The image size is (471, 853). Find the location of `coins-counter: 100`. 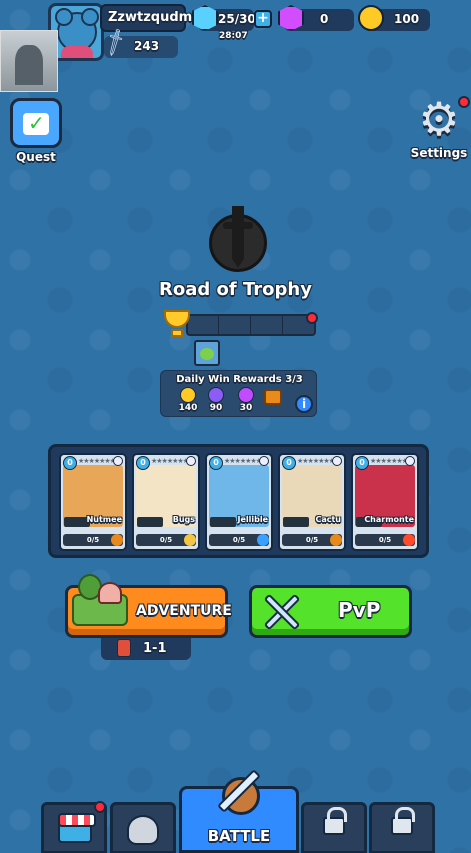

coins-counter: 100 is located at coordinates (394, 18).